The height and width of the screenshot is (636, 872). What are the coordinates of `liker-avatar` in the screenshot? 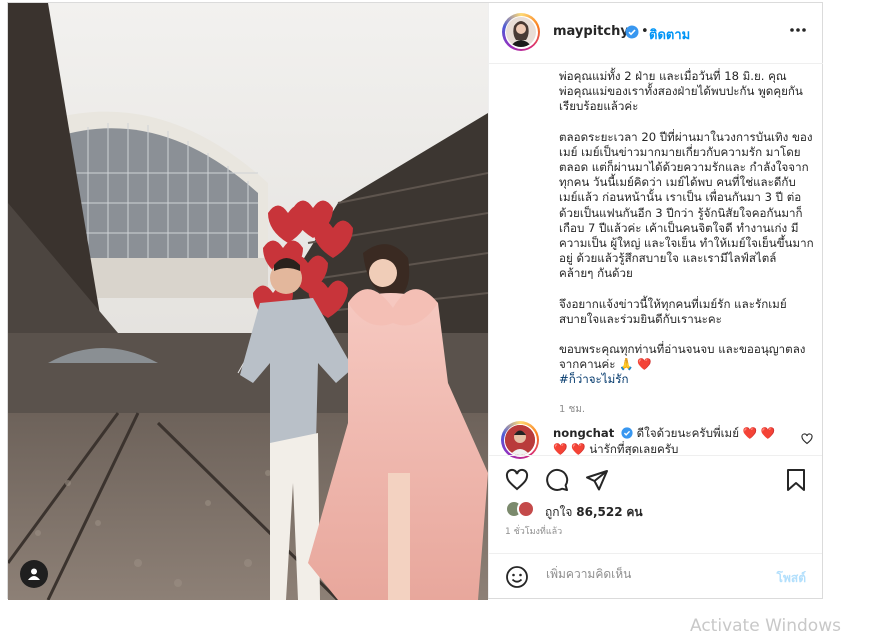 It's located at (526, 509).